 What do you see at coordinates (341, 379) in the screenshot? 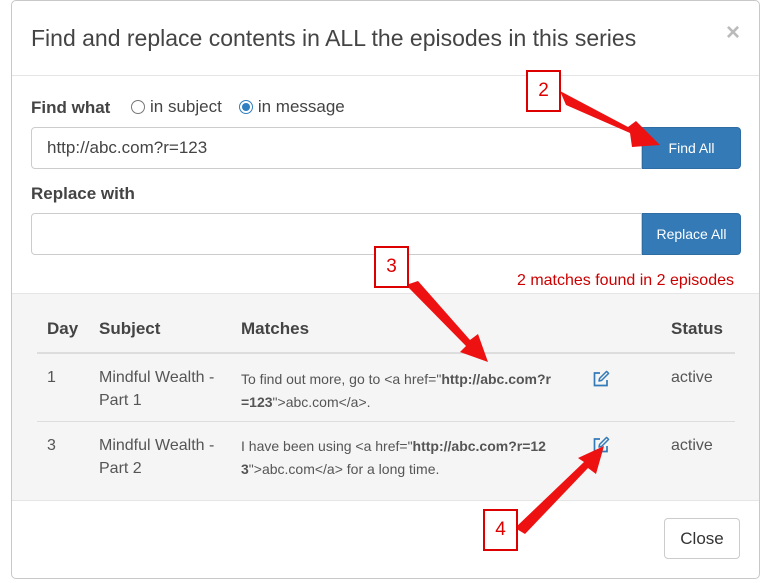
I see `match-prefix: To find out more, go to <a href="` at bounding box center [341, 379].